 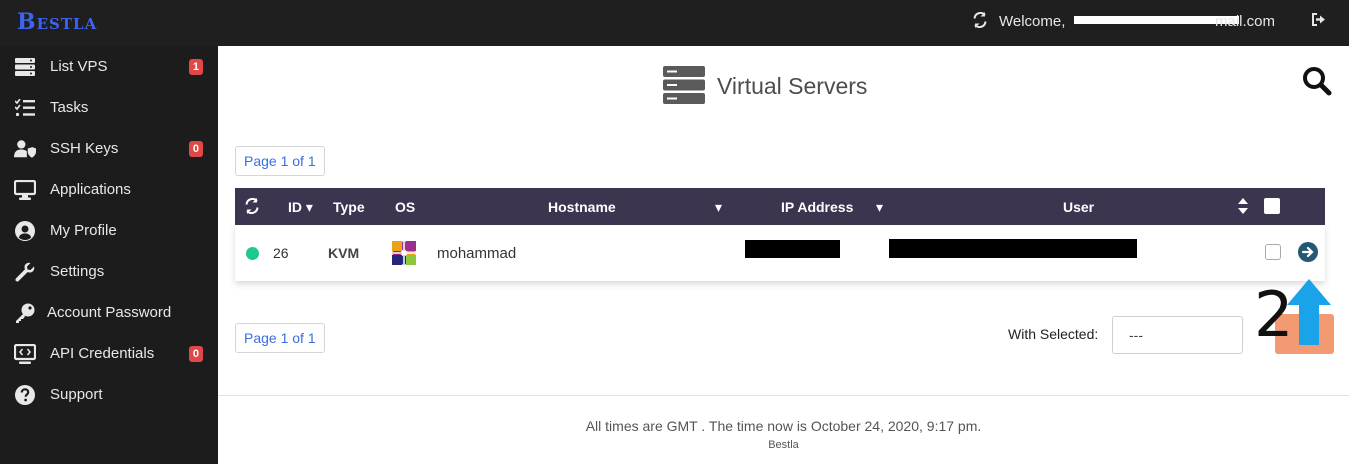 I want to click on user-circle-icon, so click(x=25, y=231).